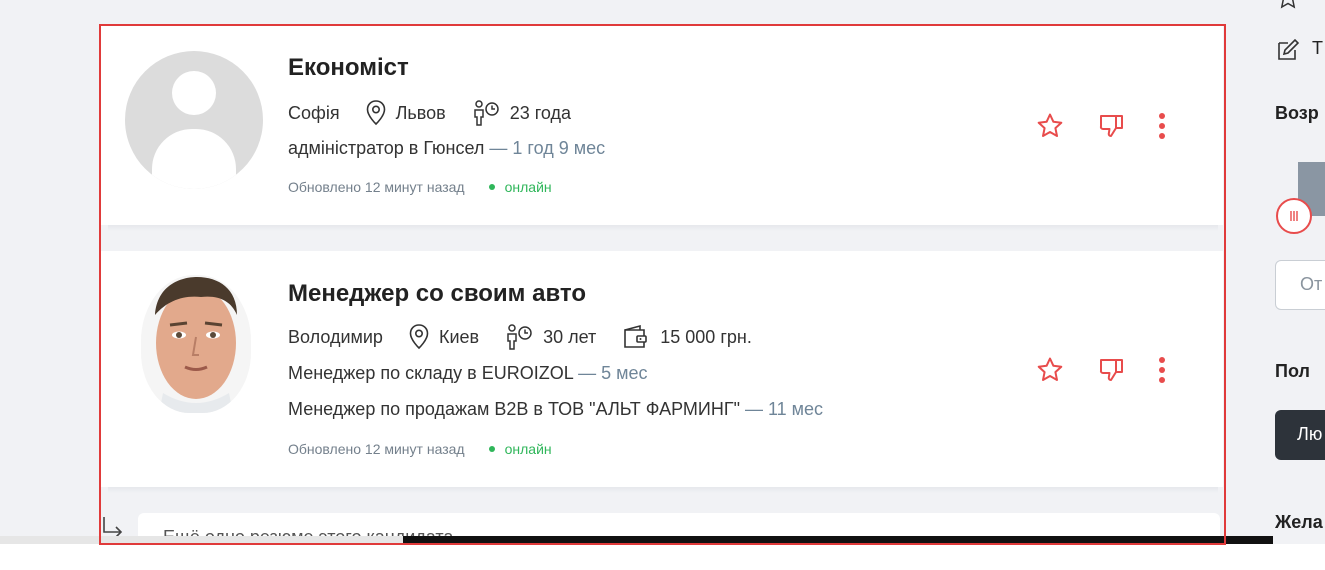  I want to click on avatar-placeholder, so click(194, 120).